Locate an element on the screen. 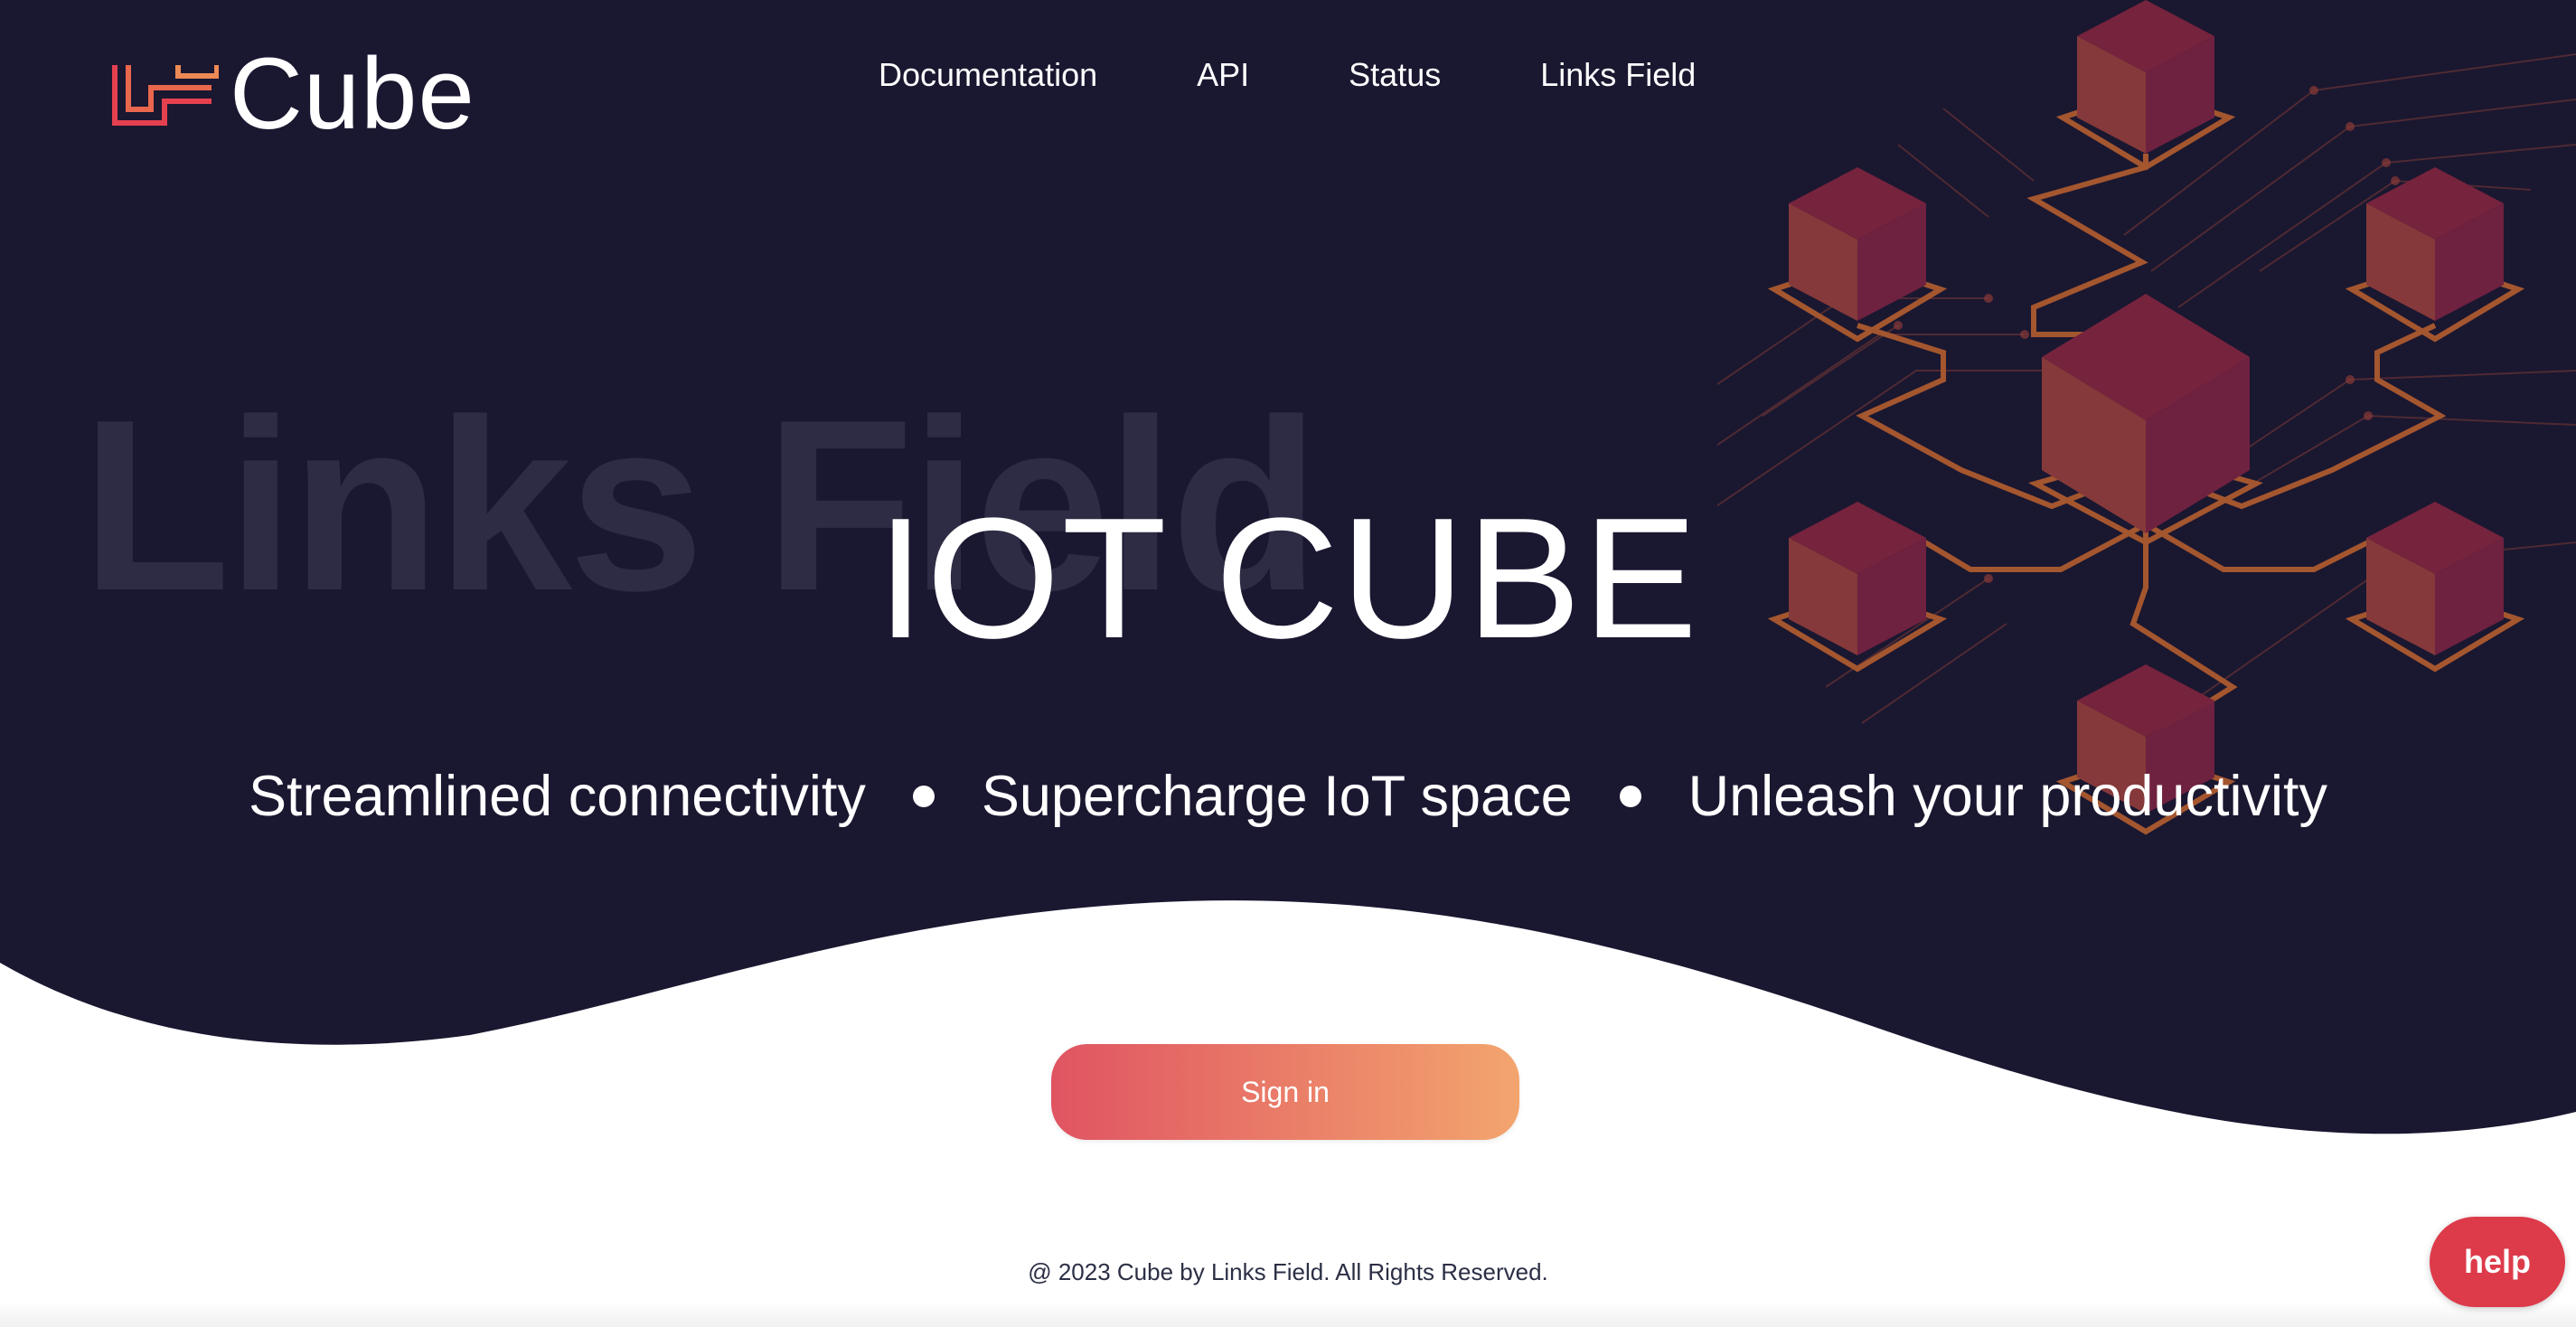 The image size is (2576, 1327). brand-logo: Cube is located at coordinates (292, 94).